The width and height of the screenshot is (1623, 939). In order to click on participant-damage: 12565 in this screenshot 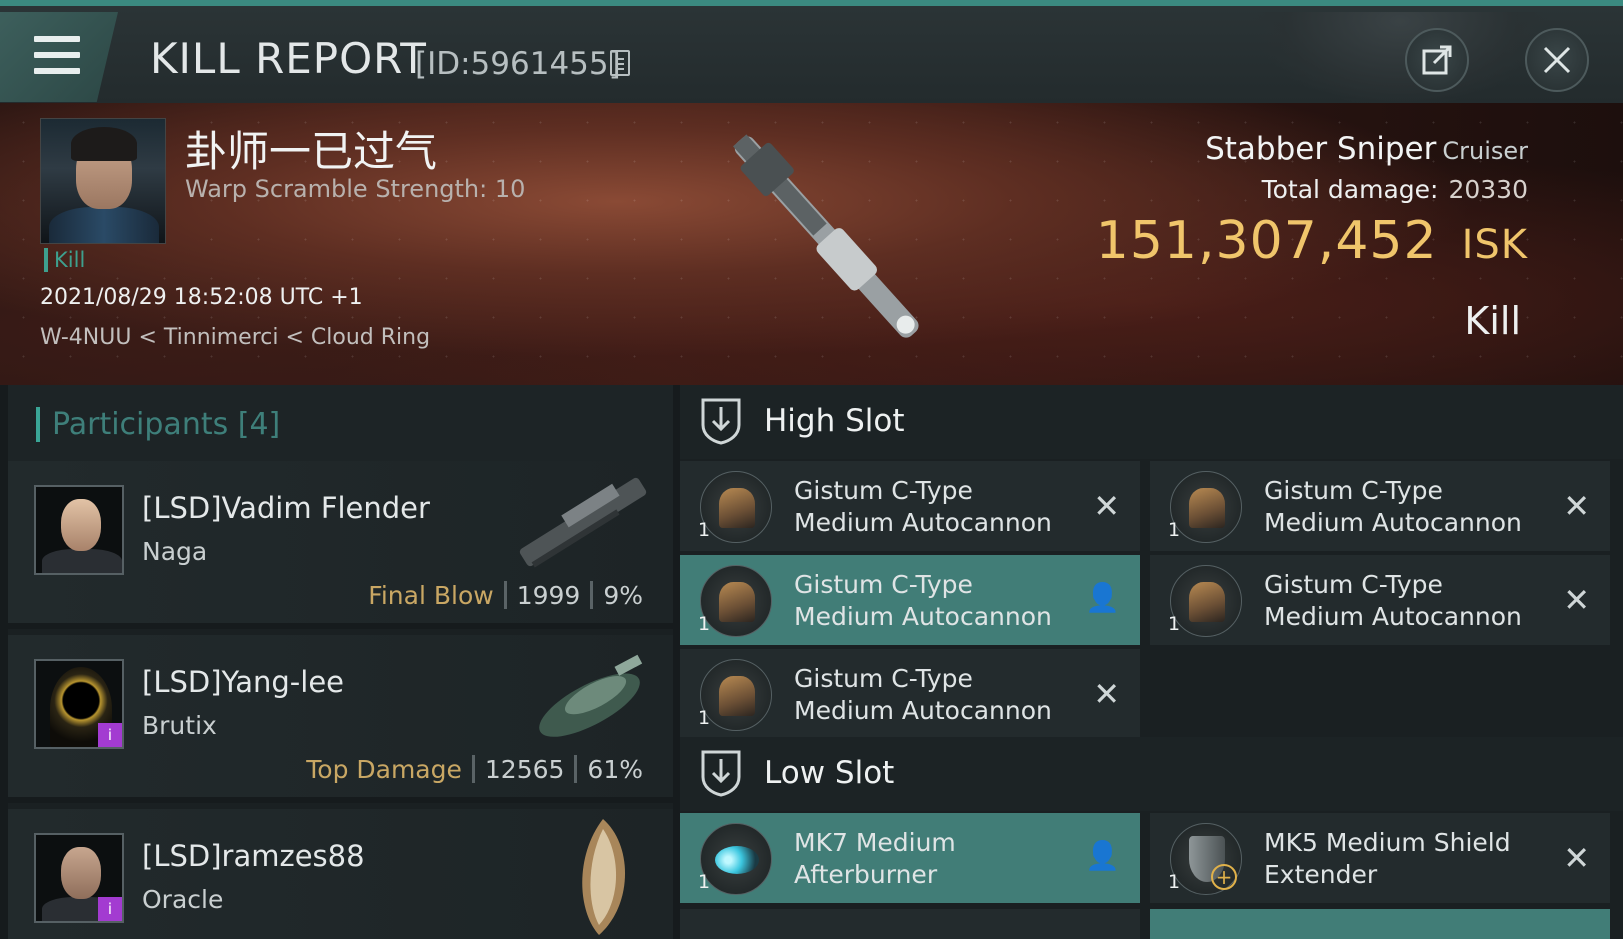, I will do `click(524, 769)`.